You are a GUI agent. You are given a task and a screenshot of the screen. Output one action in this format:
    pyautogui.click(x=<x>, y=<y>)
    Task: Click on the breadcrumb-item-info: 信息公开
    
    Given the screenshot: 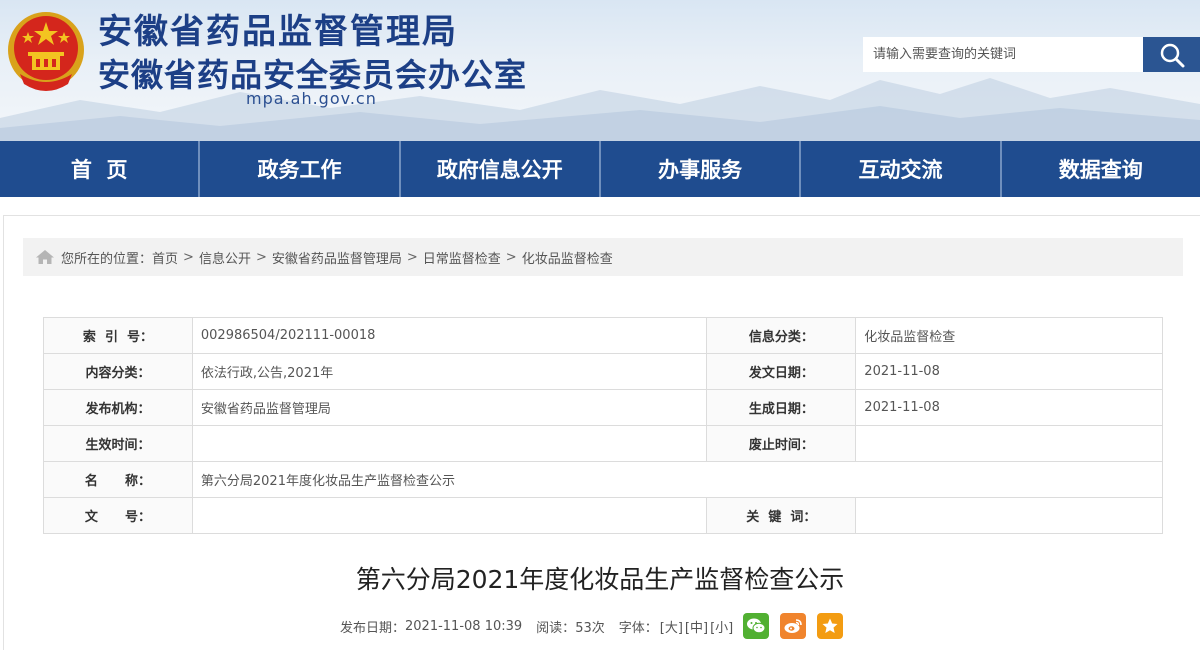 What is the action you would take?
    pyautogui.click(x=225, y=257)
    